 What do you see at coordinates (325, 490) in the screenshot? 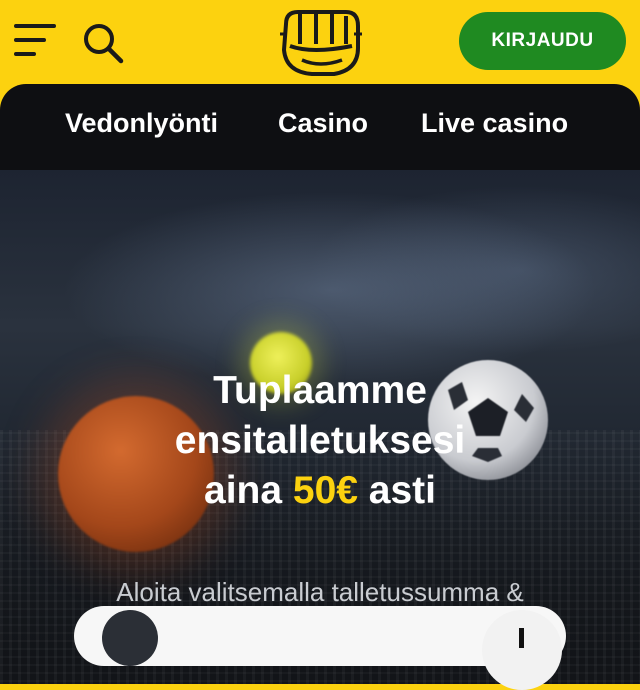
I see `headline-amount: 50€` at bounding box center [325, 490].